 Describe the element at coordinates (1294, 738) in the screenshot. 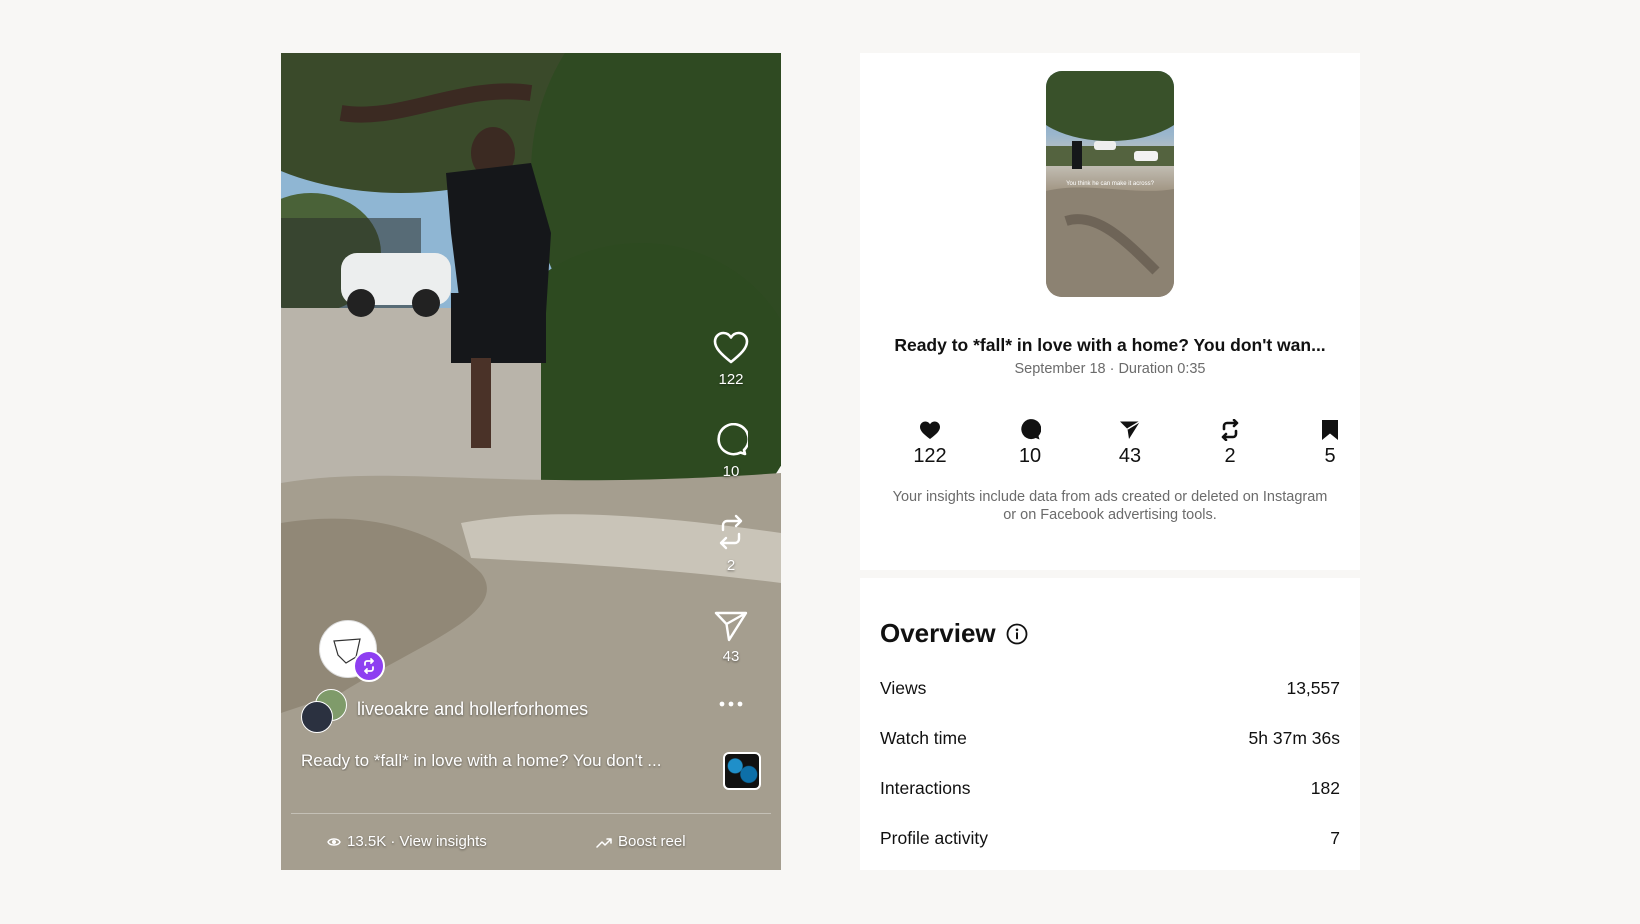

I see `overview-value: 5h 37m 36s` at that location.